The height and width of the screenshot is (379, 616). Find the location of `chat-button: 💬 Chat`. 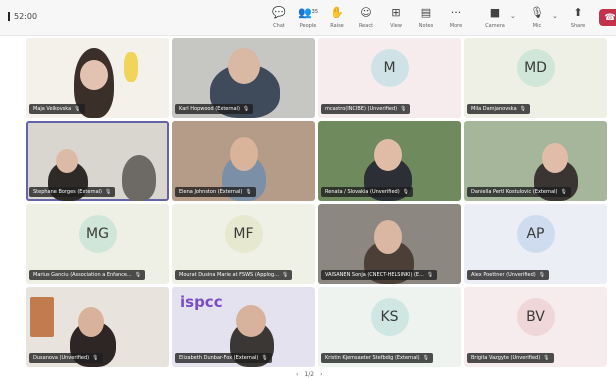

chat-button: 💬 Chat is located at coordinates (279, 19).